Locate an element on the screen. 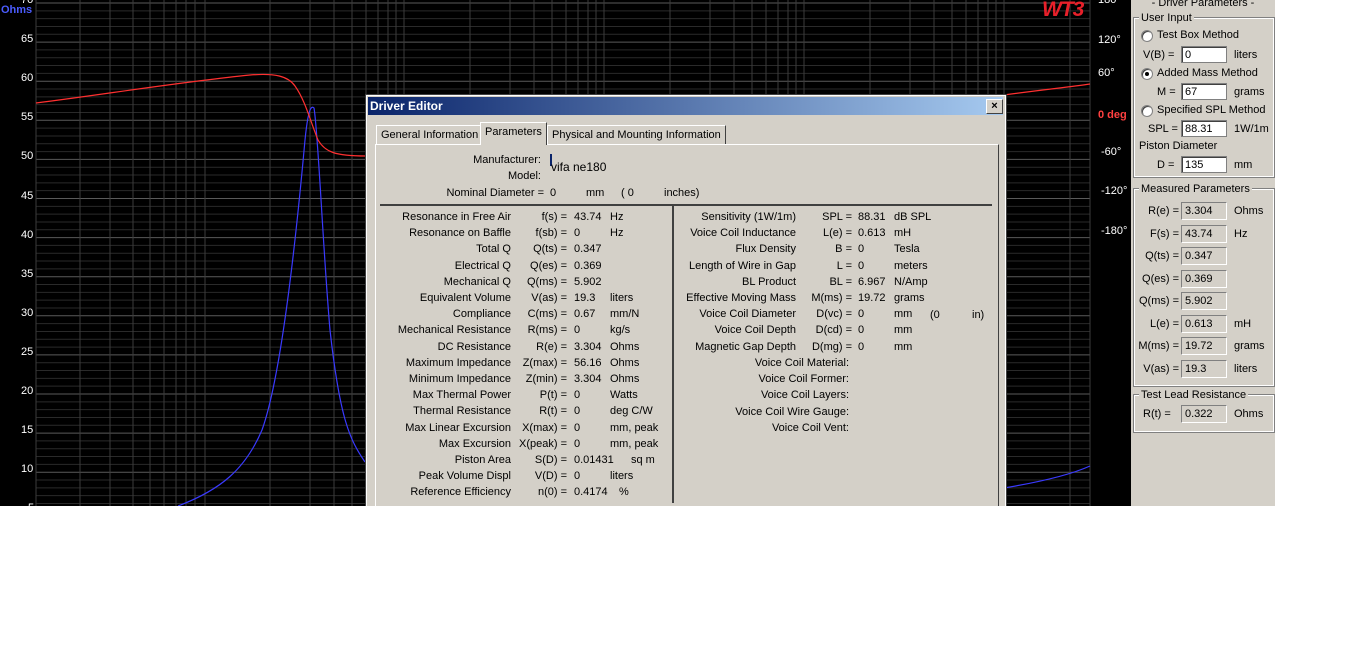 This screenshot has height=646, width=1353. param-name: Minimum Impedance is located at coordinates (459, 379).